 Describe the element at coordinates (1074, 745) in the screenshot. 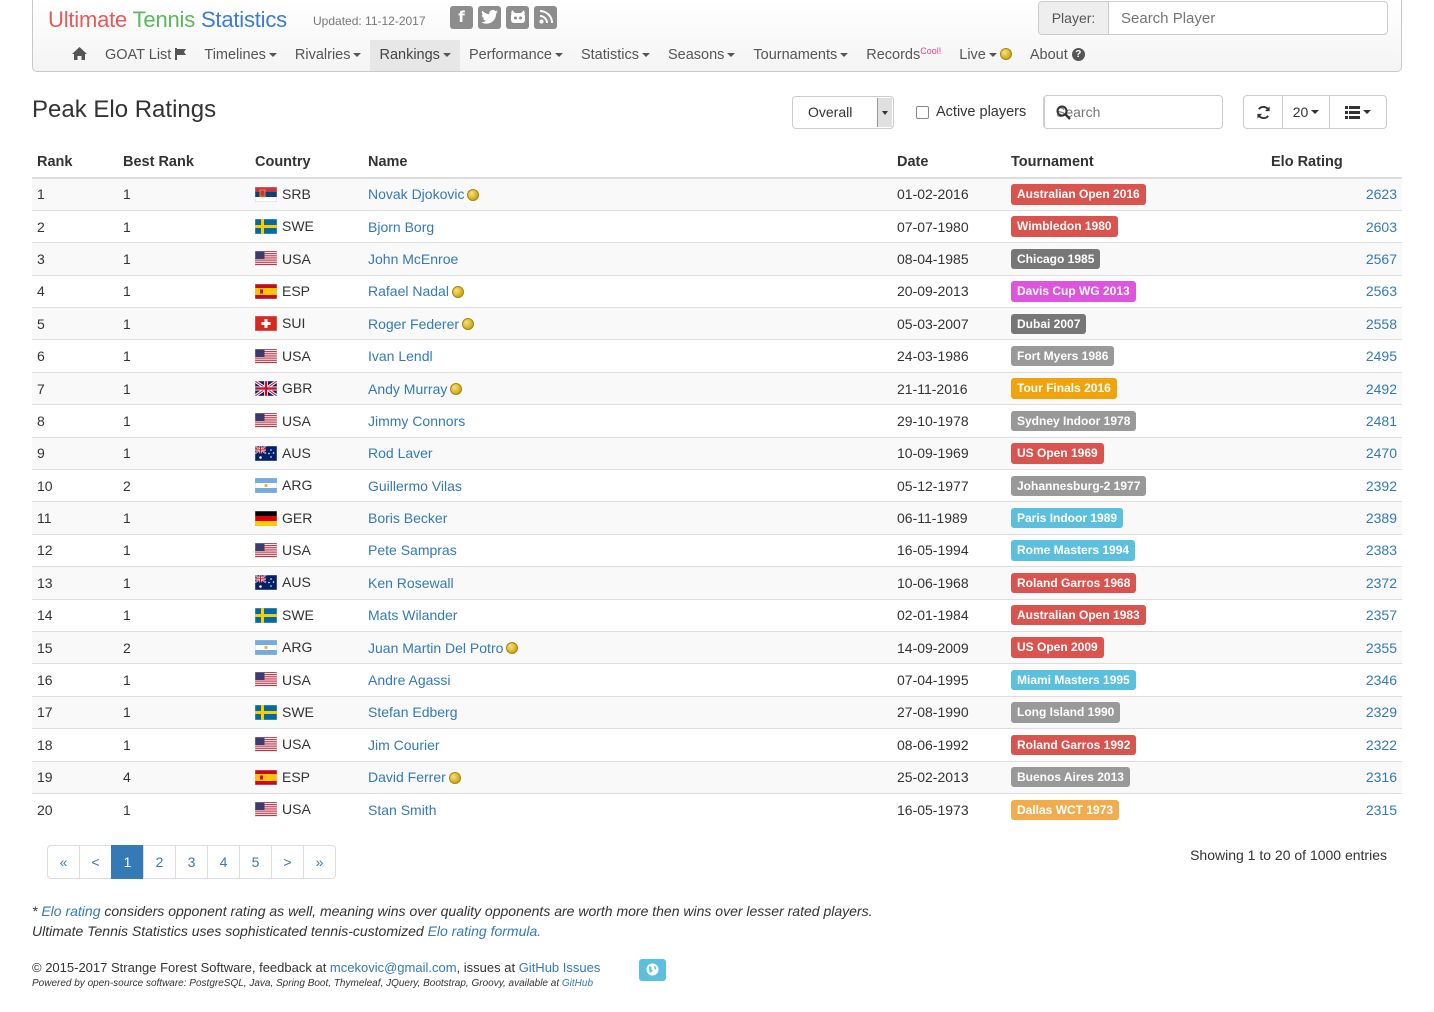

I see `tournament-badge: Roland Garros 1992` at that location.